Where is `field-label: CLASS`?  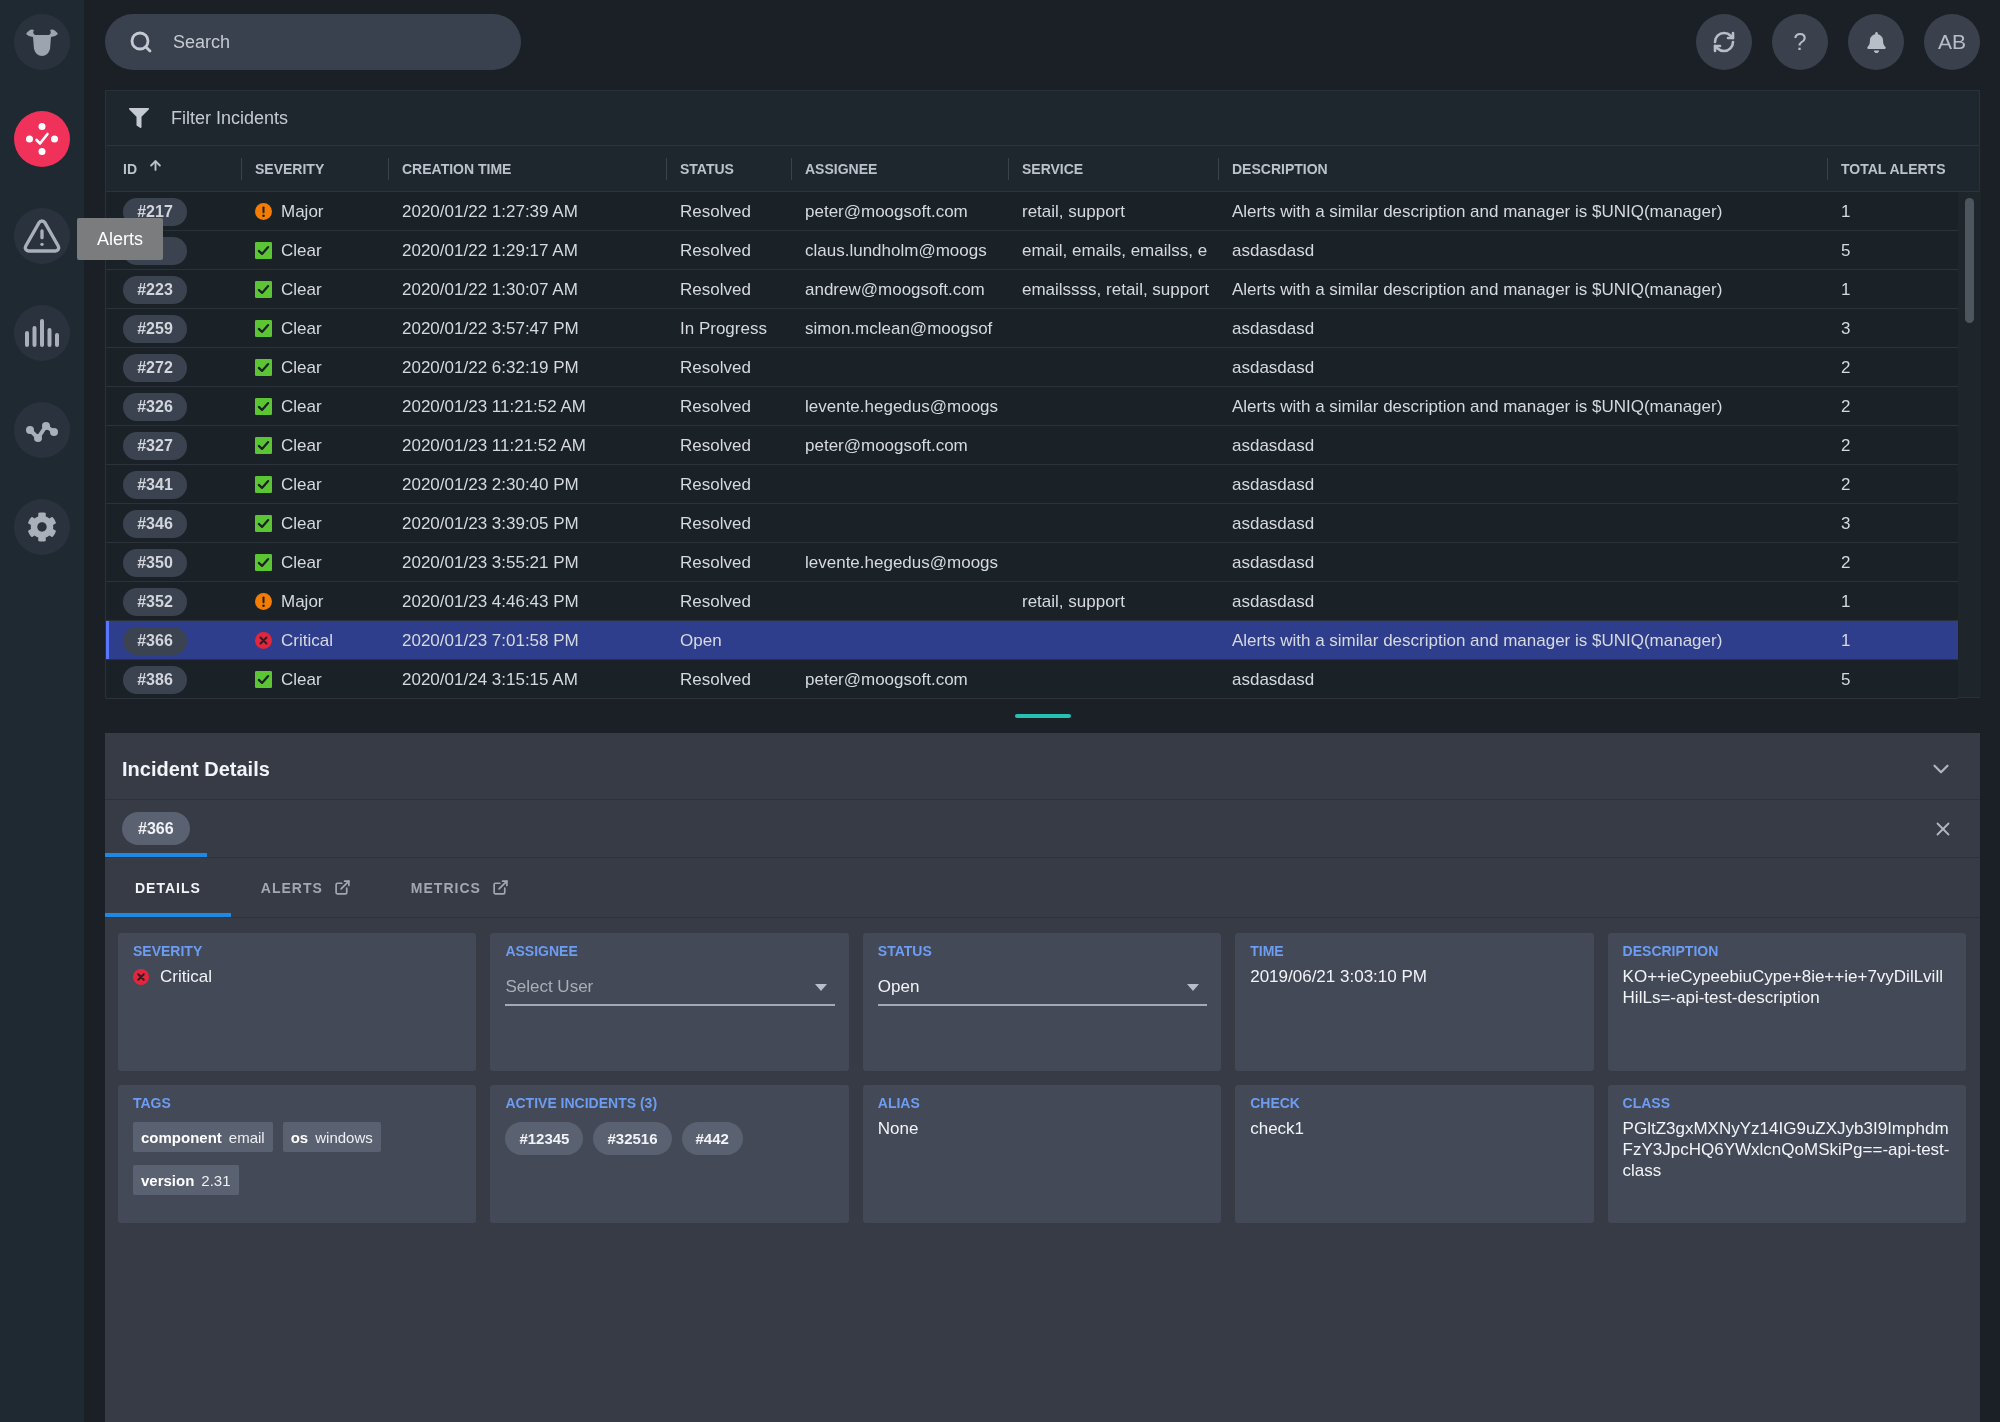
field-label: CLASS is located at coordinates (1647, 1103).